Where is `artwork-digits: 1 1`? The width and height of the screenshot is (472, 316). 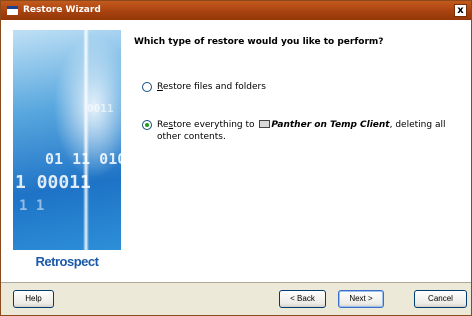
artwork-digits: 1 1 is located at coordinates (32, 206).